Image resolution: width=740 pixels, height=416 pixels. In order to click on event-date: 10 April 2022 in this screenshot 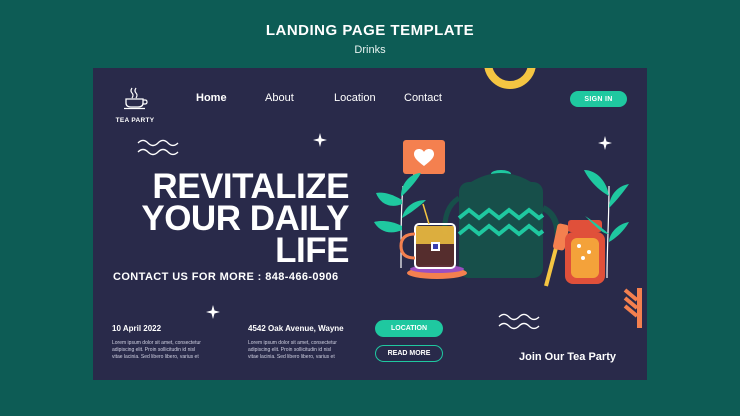, I will do `click(137, 328)`.